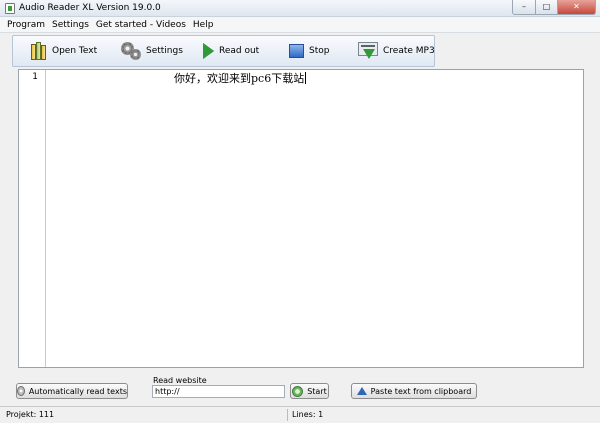 This screenshot has height=423, width=600. I want to click on minimize-icon: –, so click(524, 6).